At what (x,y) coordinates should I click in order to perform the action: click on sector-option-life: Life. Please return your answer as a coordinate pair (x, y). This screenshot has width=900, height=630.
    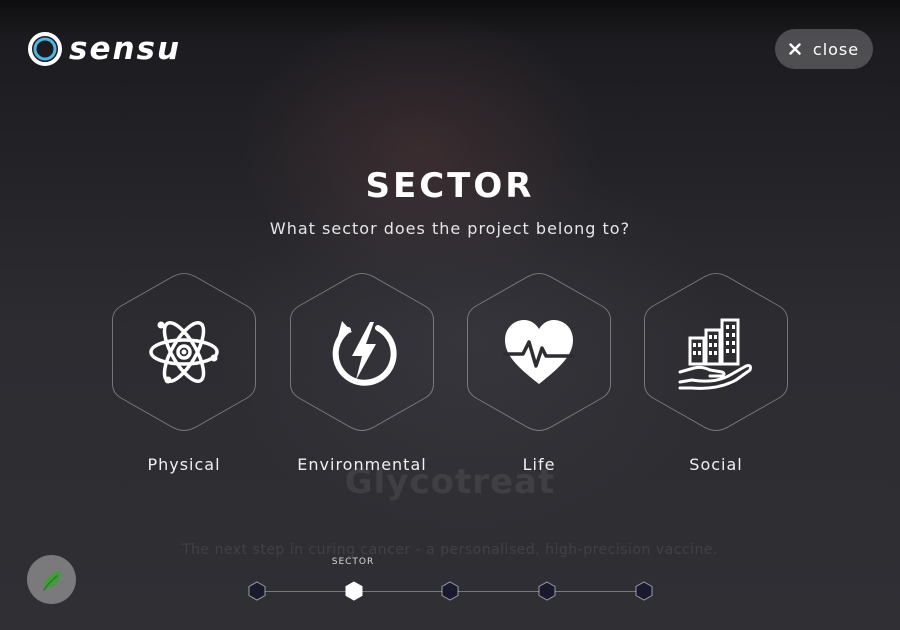
    Looking at the image, I should click on (539, 373).